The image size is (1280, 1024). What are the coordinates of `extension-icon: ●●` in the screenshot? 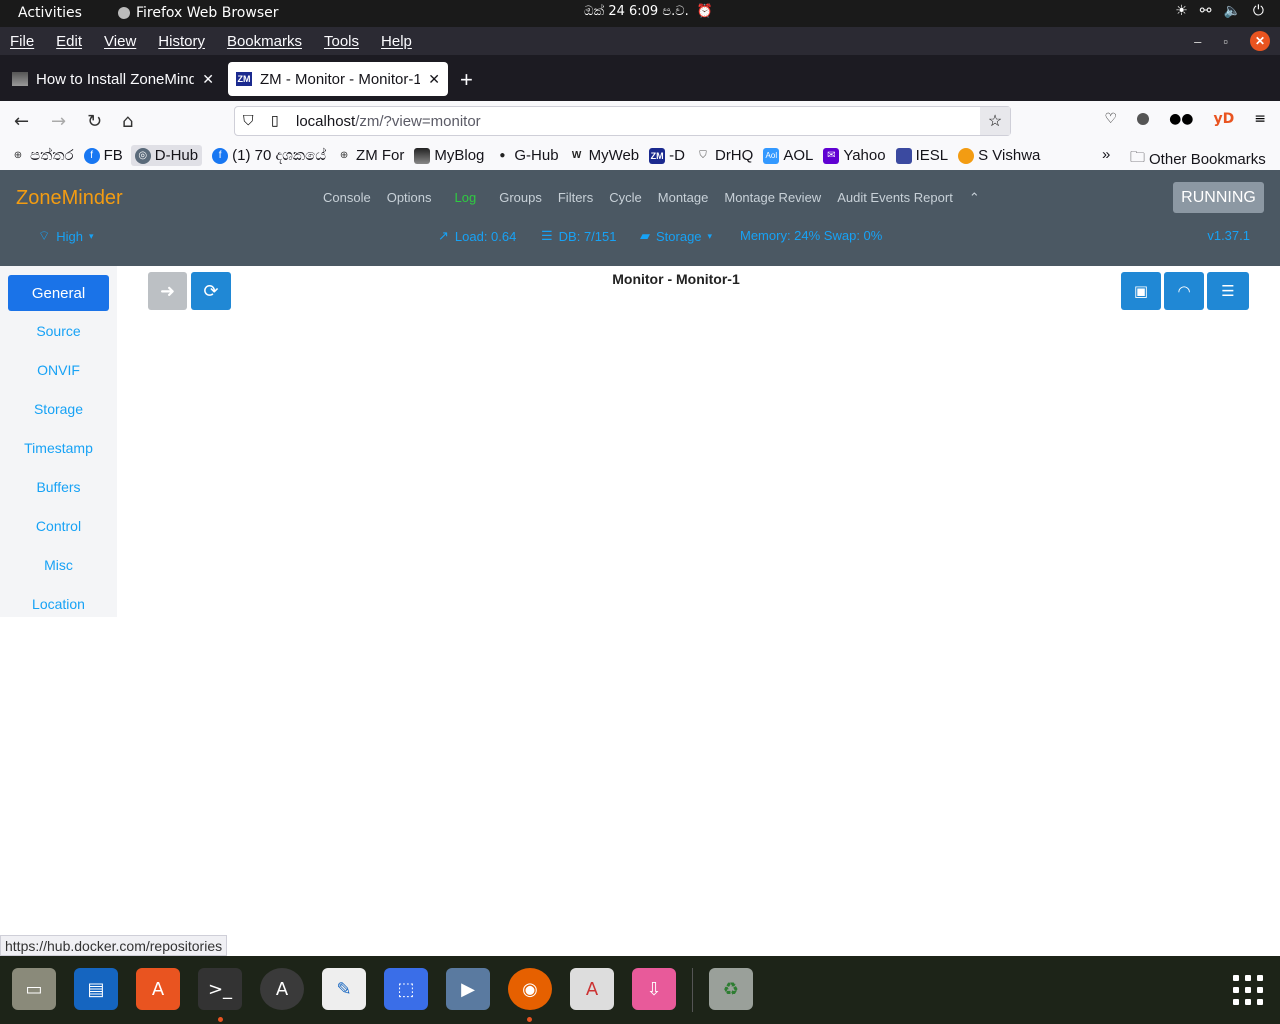 It's located at (1181, 119).